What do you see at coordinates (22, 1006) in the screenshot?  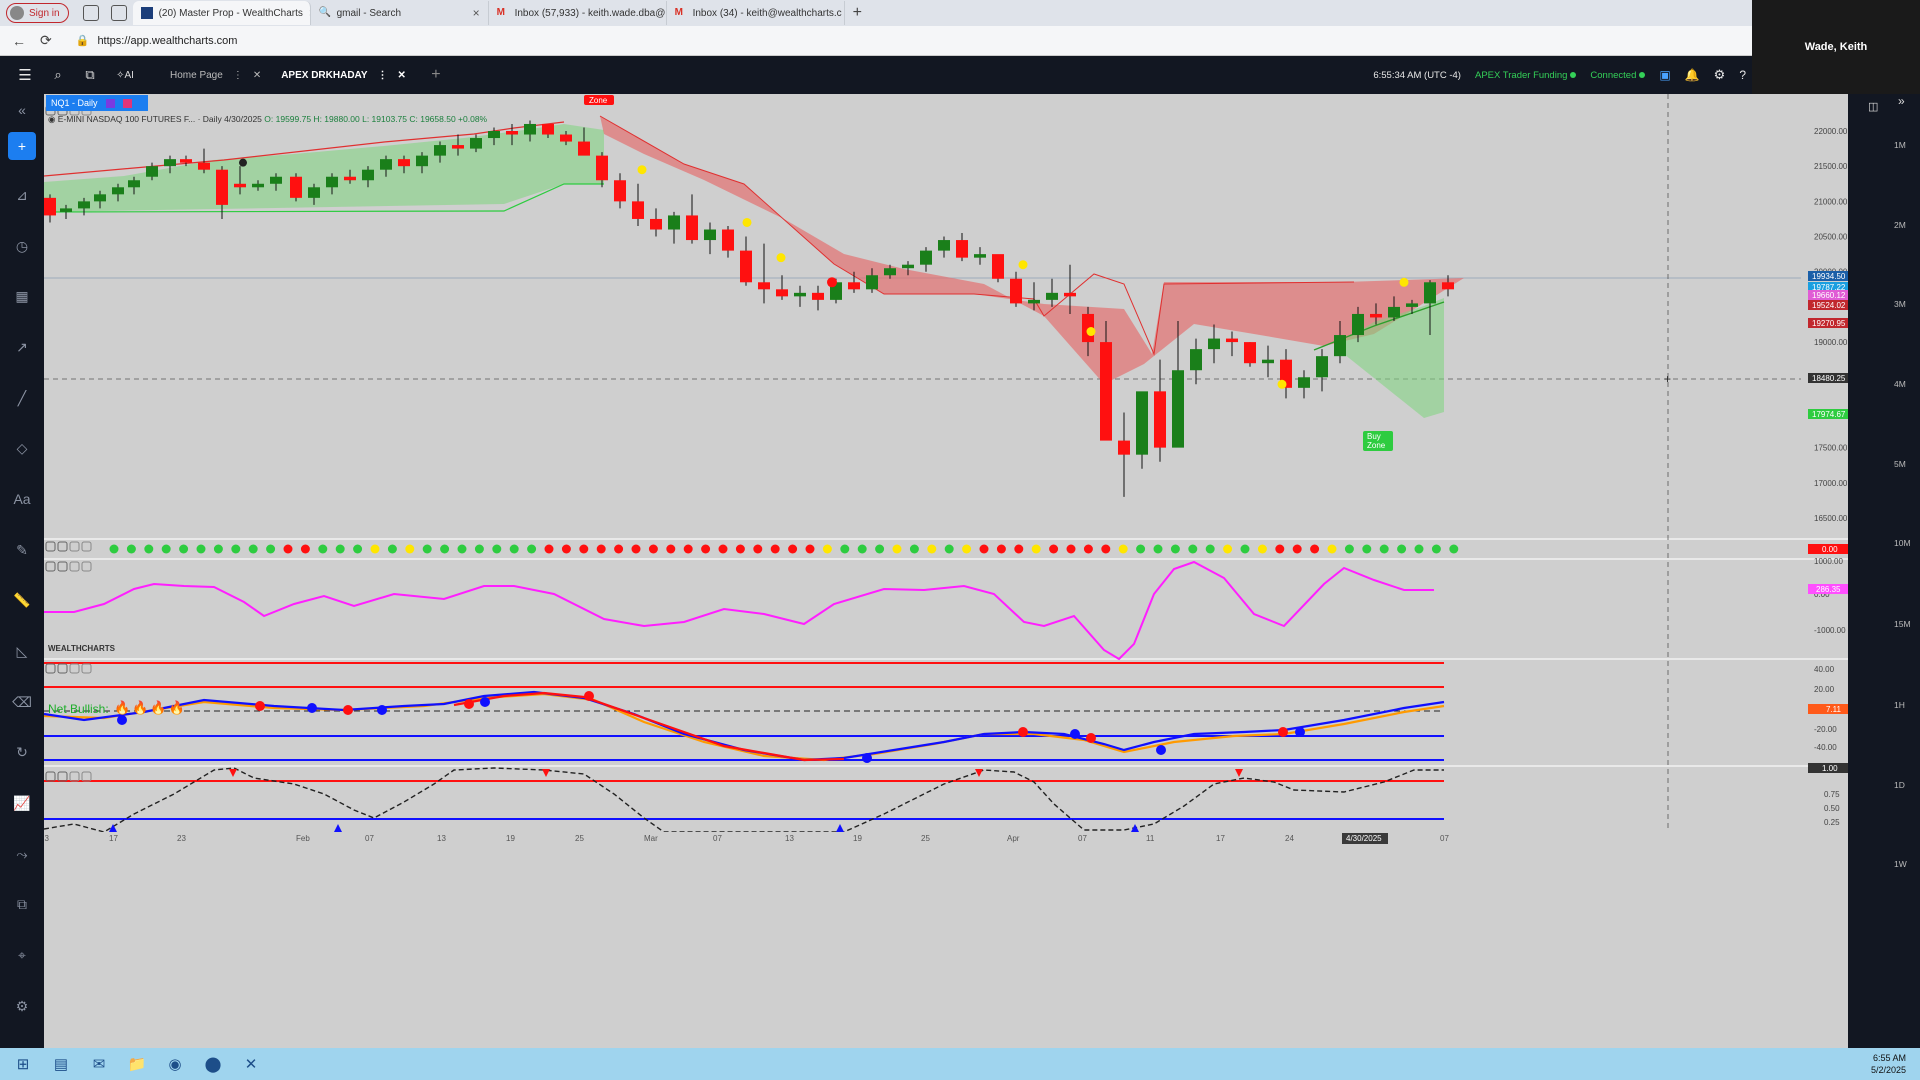 I see `settings-icon: ⚙` at bounding box center [22, 1006].